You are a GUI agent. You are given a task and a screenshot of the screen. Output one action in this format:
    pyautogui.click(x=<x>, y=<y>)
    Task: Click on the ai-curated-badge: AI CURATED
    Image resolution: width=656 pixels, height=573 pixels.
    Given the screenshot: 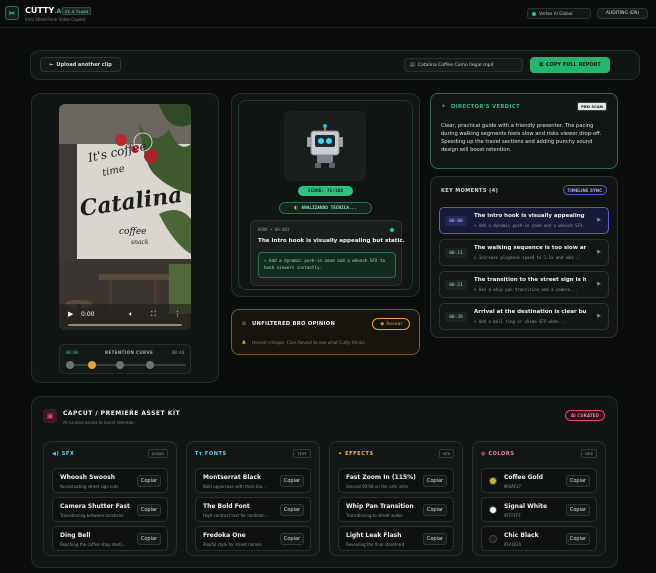 What is the action you would take?
    pyautogui.click(x=584, y=415)
    